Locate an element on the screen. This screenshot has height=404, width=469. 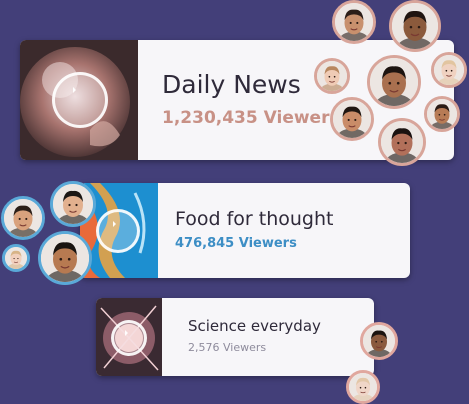
stream-title: Food for thought is located at coordinates (254, 219).